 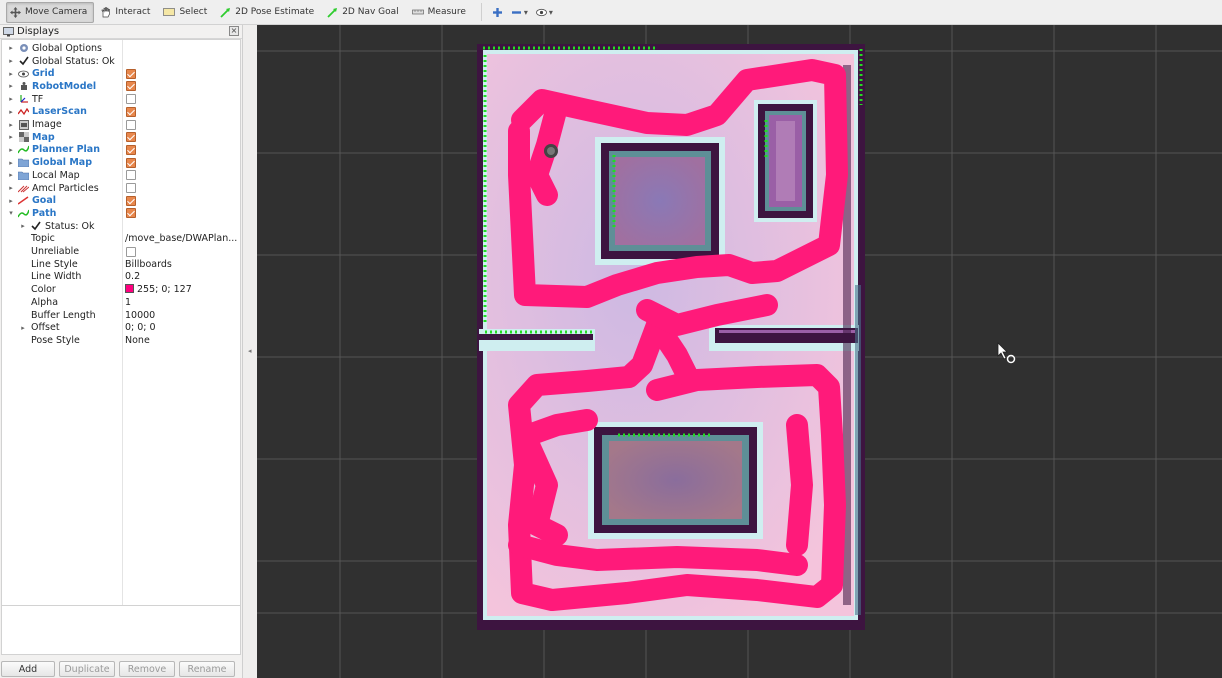 I want to click on property-value: 255; 0; 127, so click(x=158, y=289).